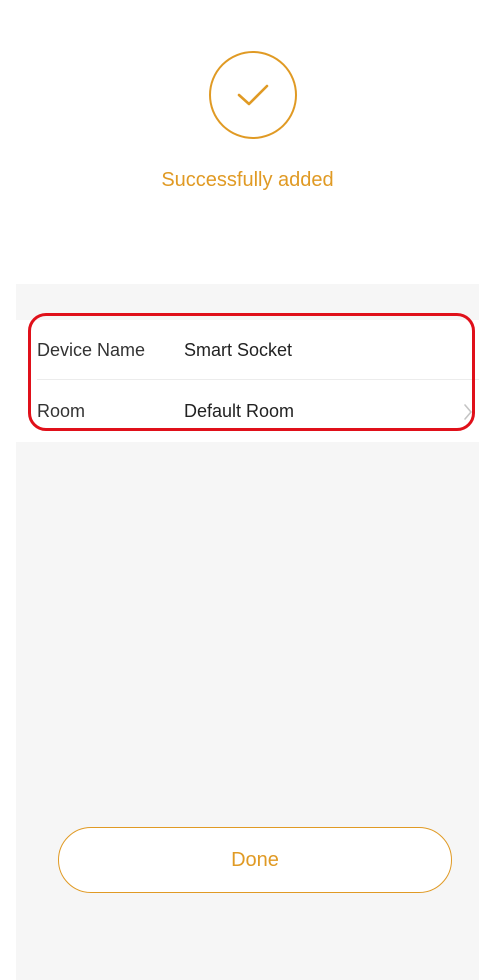 The image size is (479, 980). Describe the element at coordinates (255, 860) in the screenshot. I see `done-button: Done` at that location.